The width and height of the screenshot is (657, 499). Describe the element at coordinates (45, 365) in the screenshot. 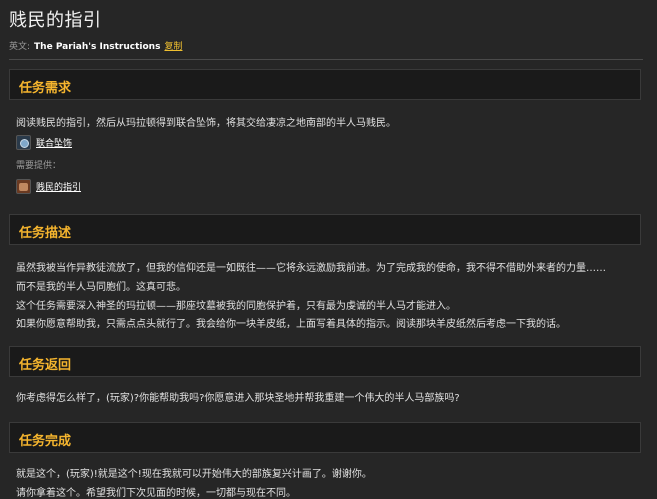

I see `return-heading: 任务返回` at that location.